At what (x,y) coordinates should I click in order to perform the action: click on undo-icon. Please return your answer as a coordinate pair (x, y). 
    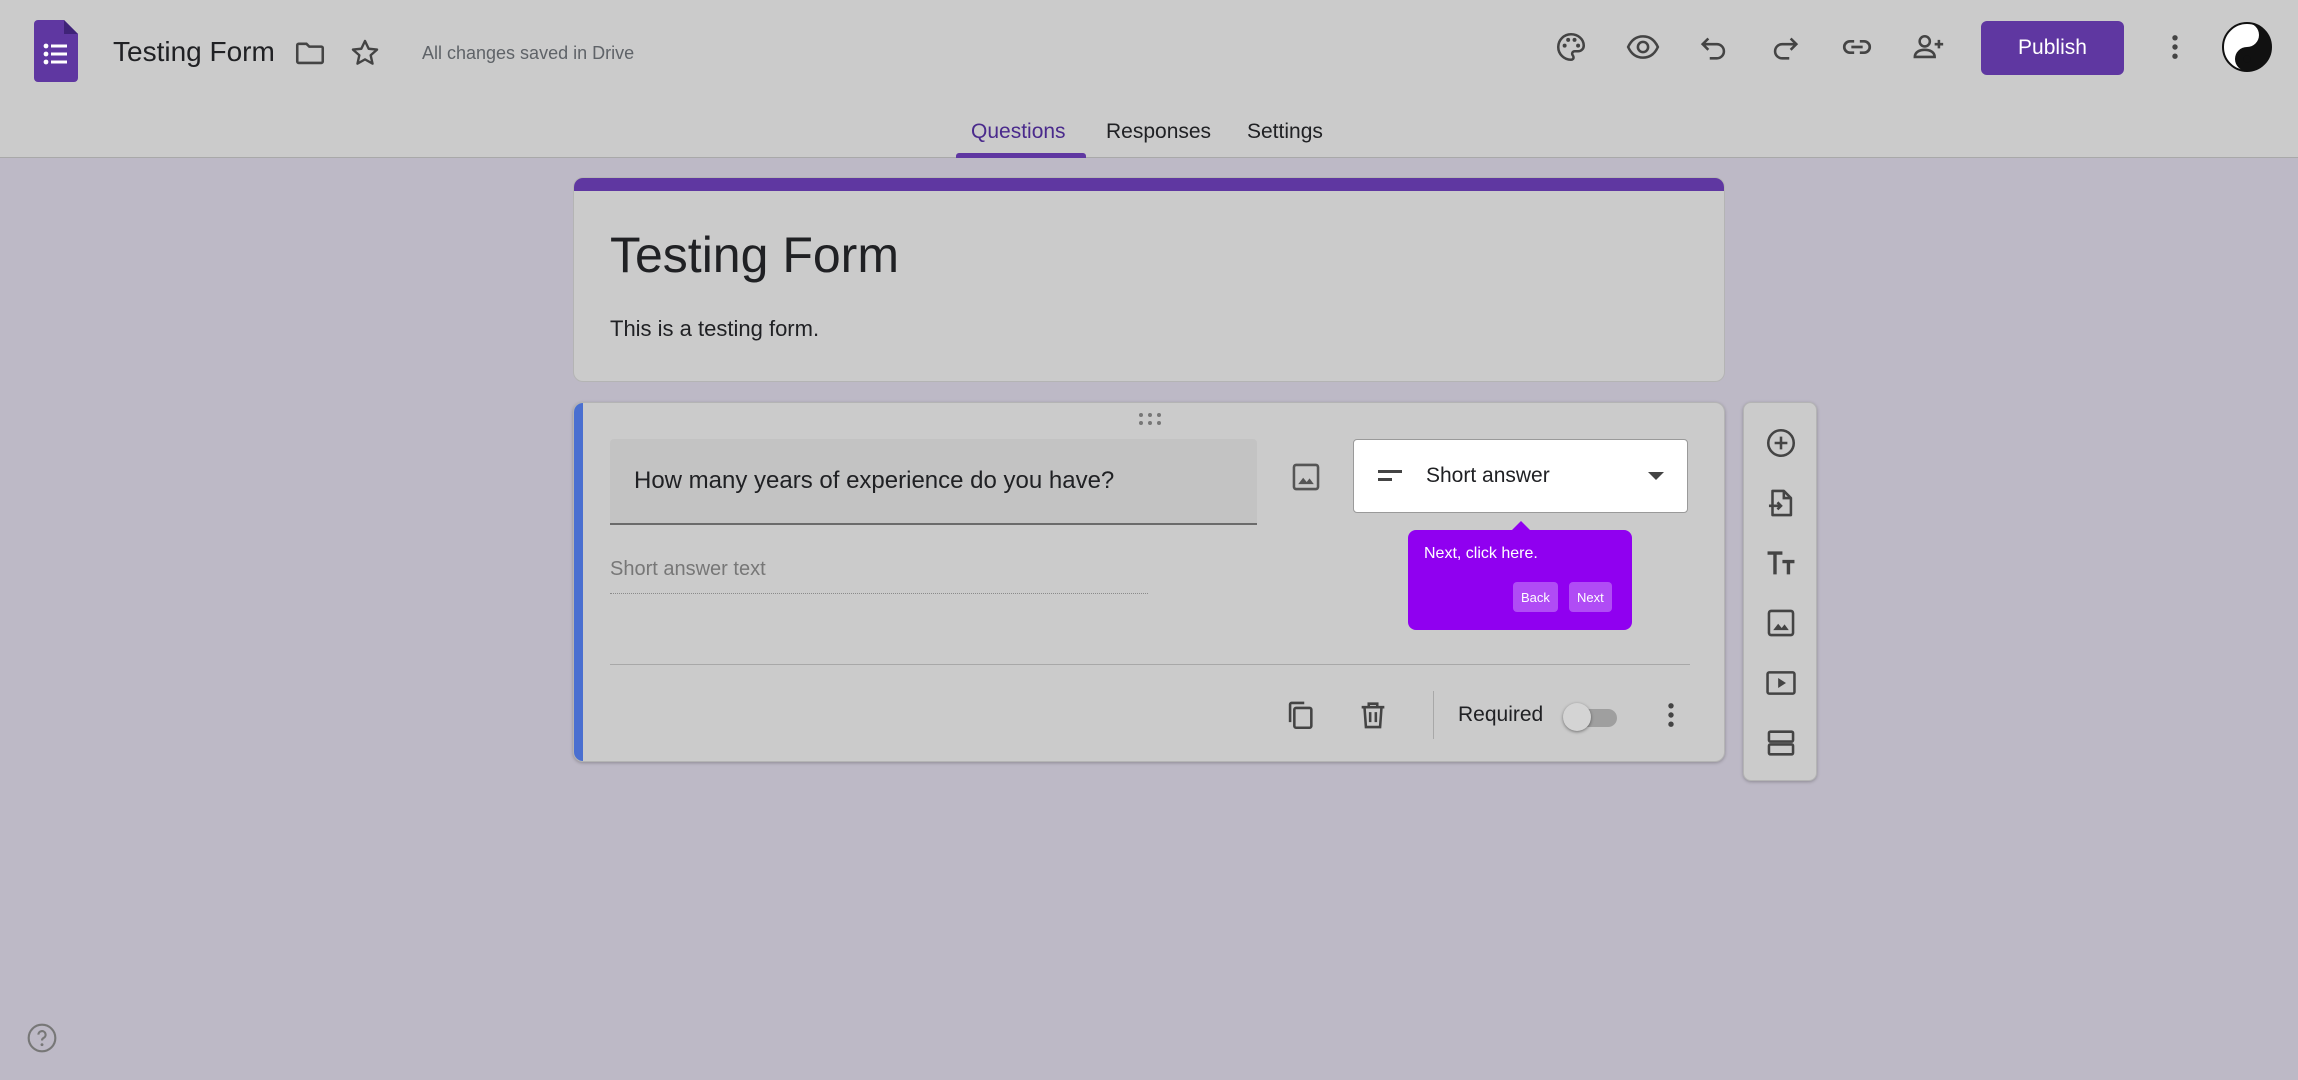
    Looking at the image, I should click on (1714, 47).